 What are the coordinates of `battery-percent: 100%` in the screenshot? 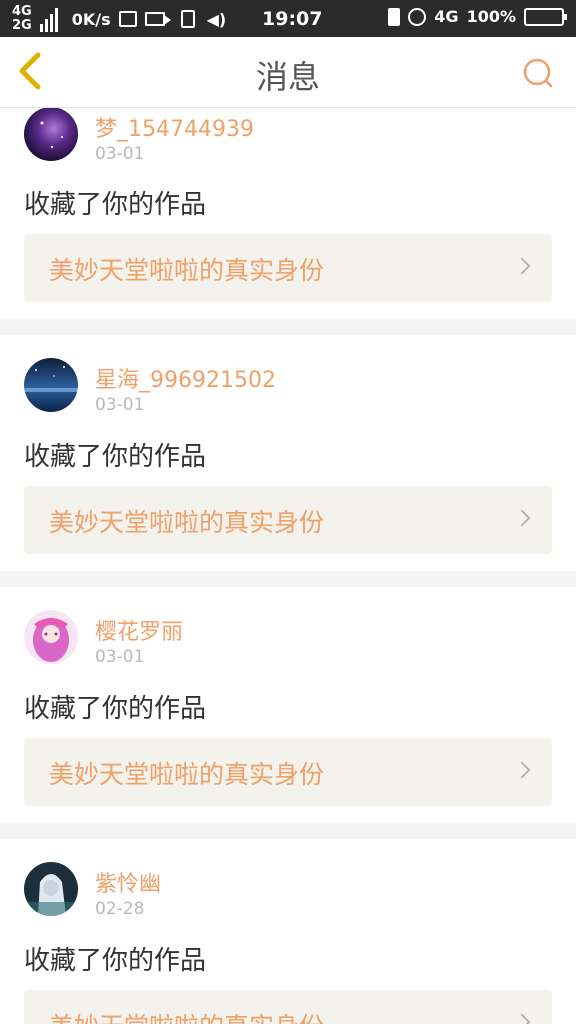 It's located at (491, 16).